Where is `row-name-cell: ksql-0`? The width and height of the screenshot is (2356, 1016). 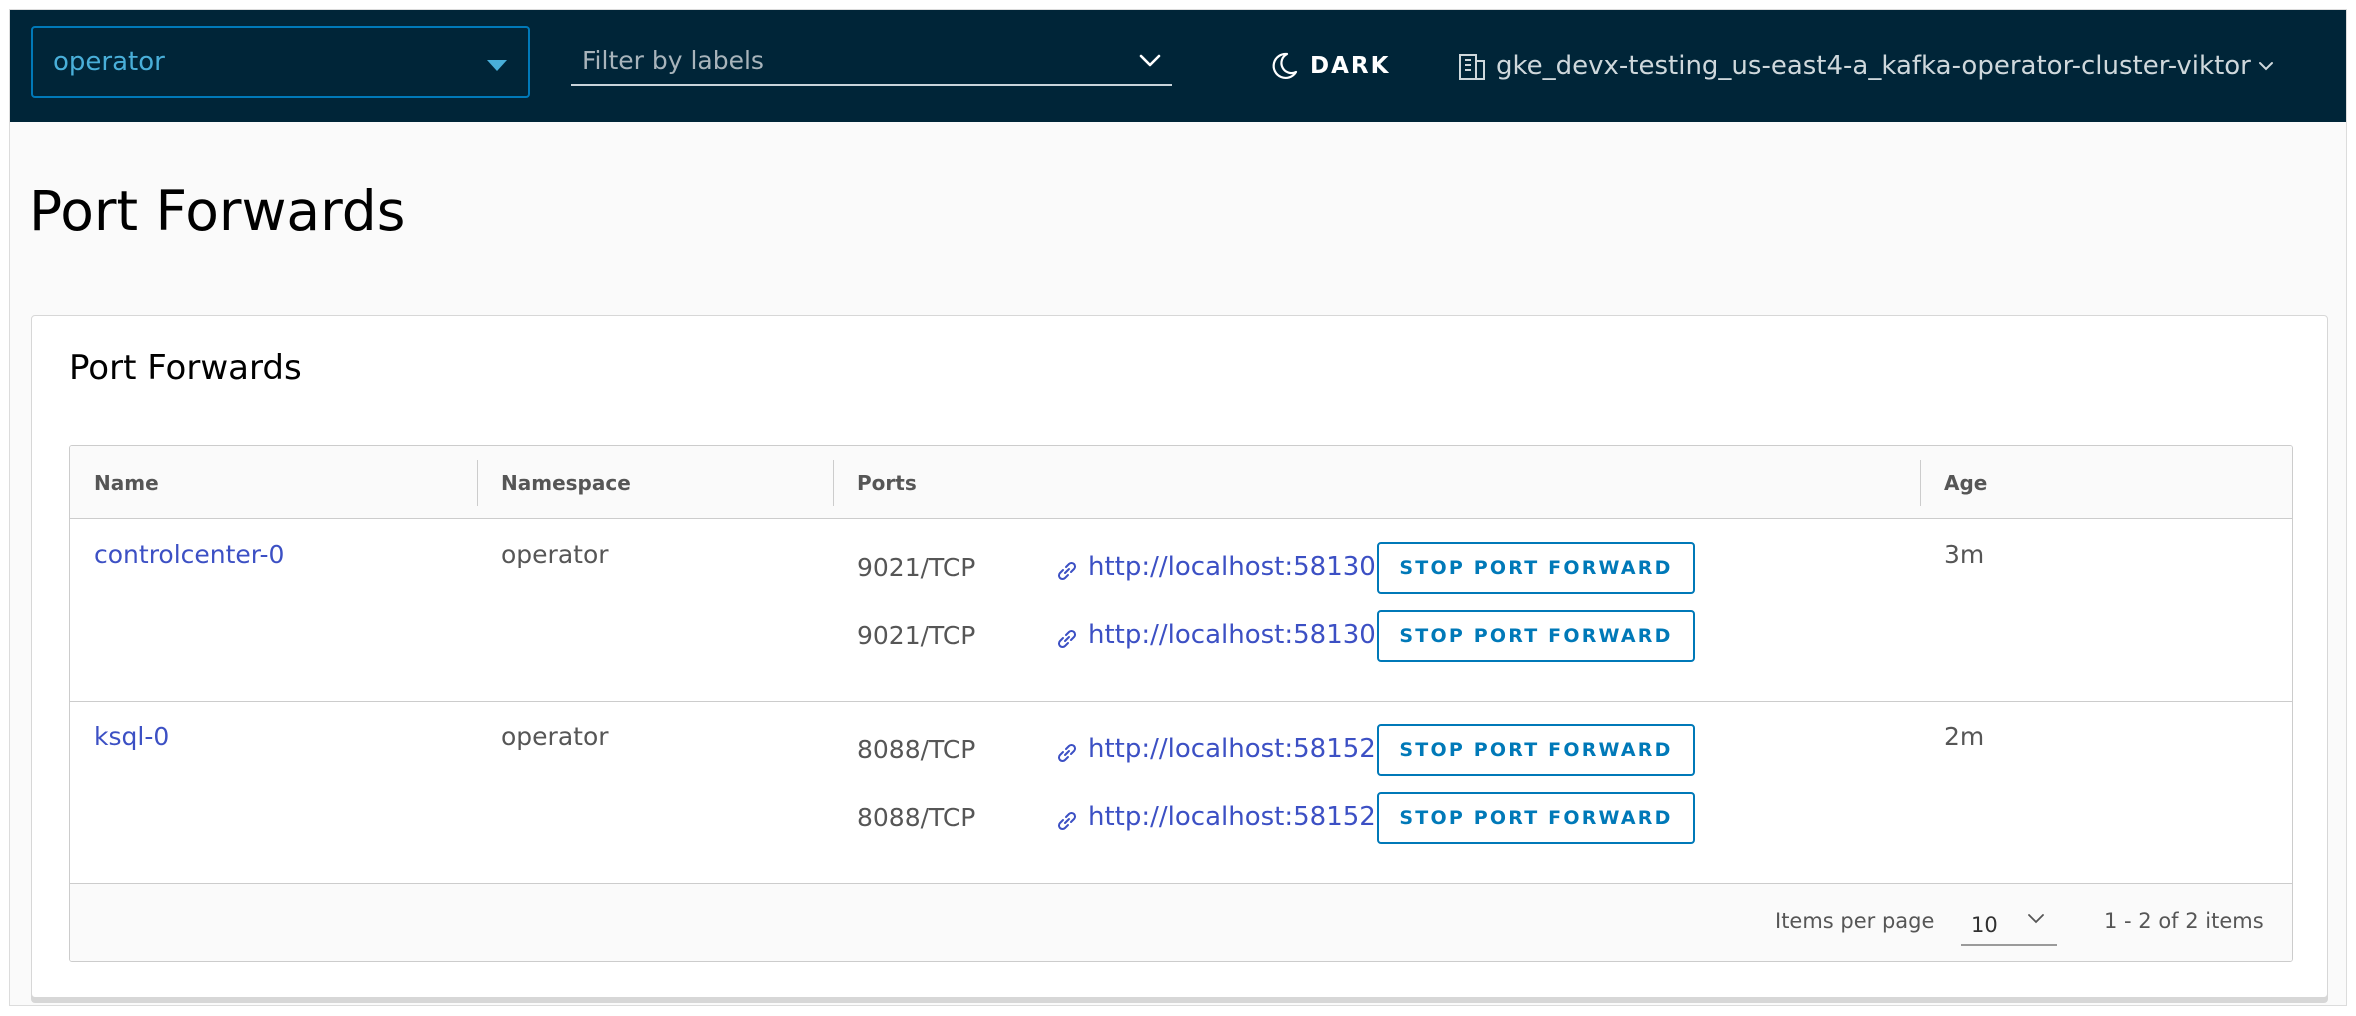
row-name-cell: ksql-0 is located at coordinates (131, 736).